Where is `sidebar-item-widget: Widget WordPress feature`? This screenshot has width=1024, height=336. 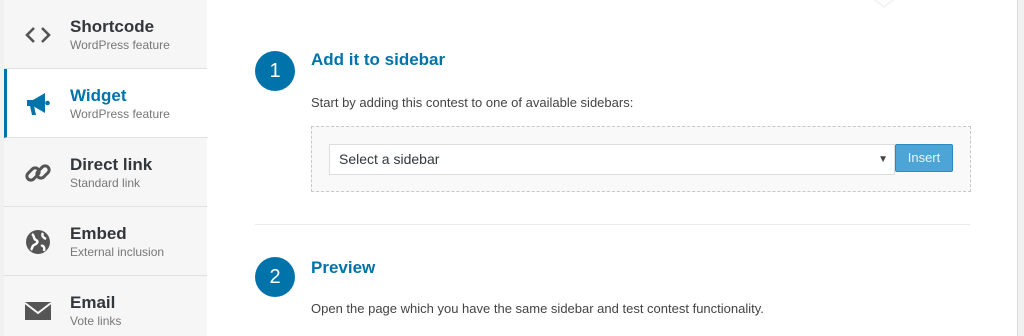
sidebar-item-widget: Widget WordPress feature is located at coordinates (106, 103).